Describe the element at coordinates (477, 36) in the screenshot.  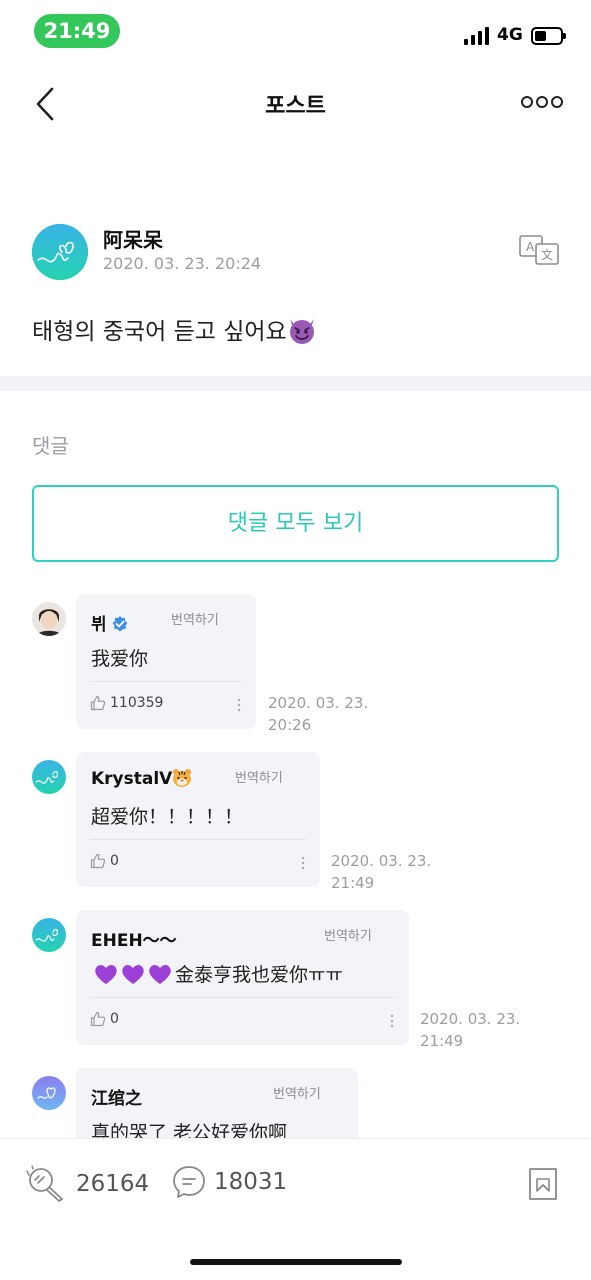
I see `signal-icon` at that location.